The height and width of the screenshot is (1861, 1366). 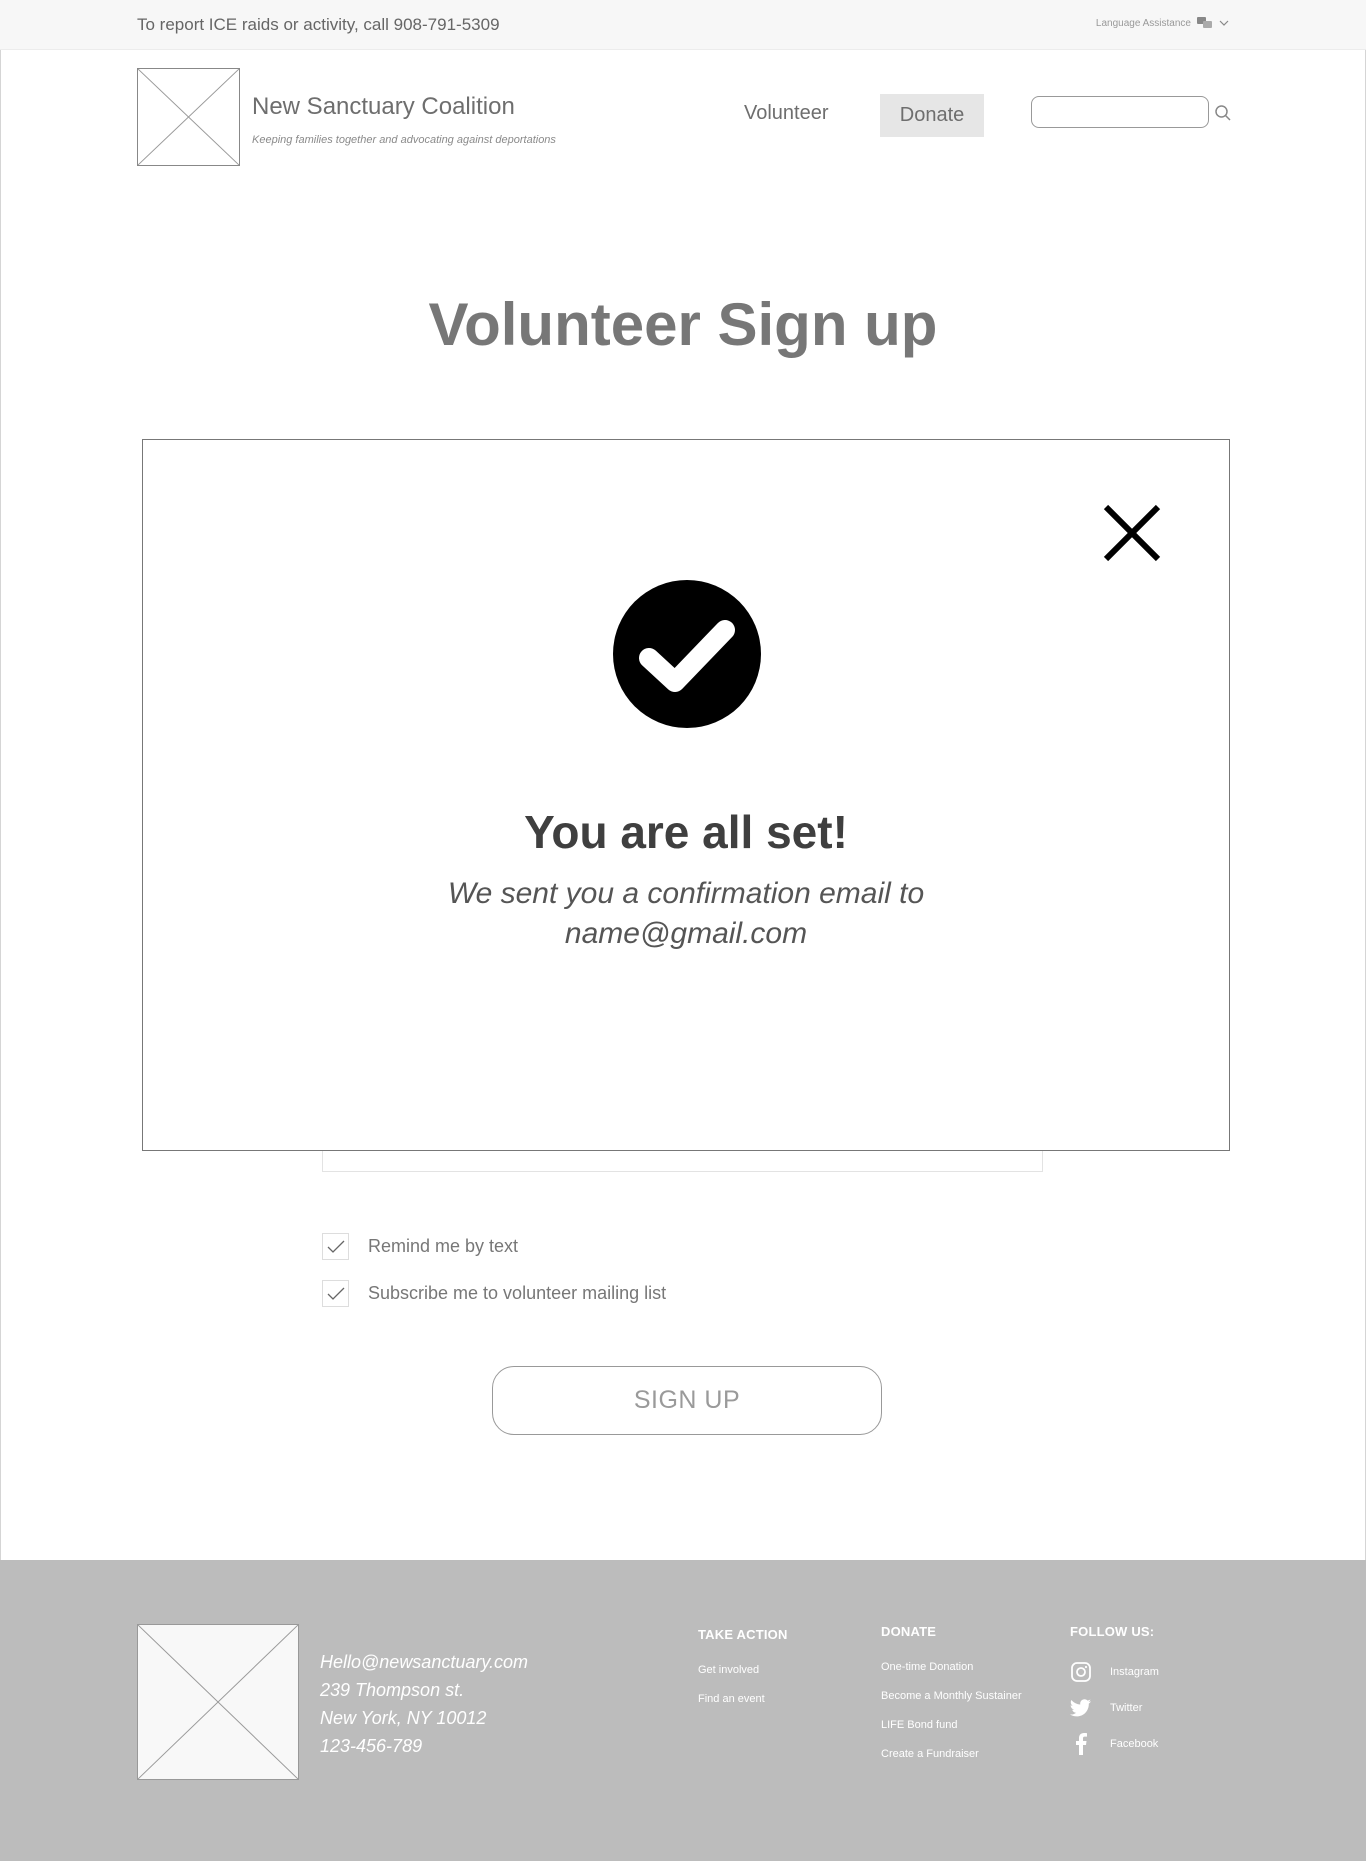 What do you see at coordinates (1224, 23) in the screenshot?
I see `chevron-down-icon` at bounding box center [1224, 23].